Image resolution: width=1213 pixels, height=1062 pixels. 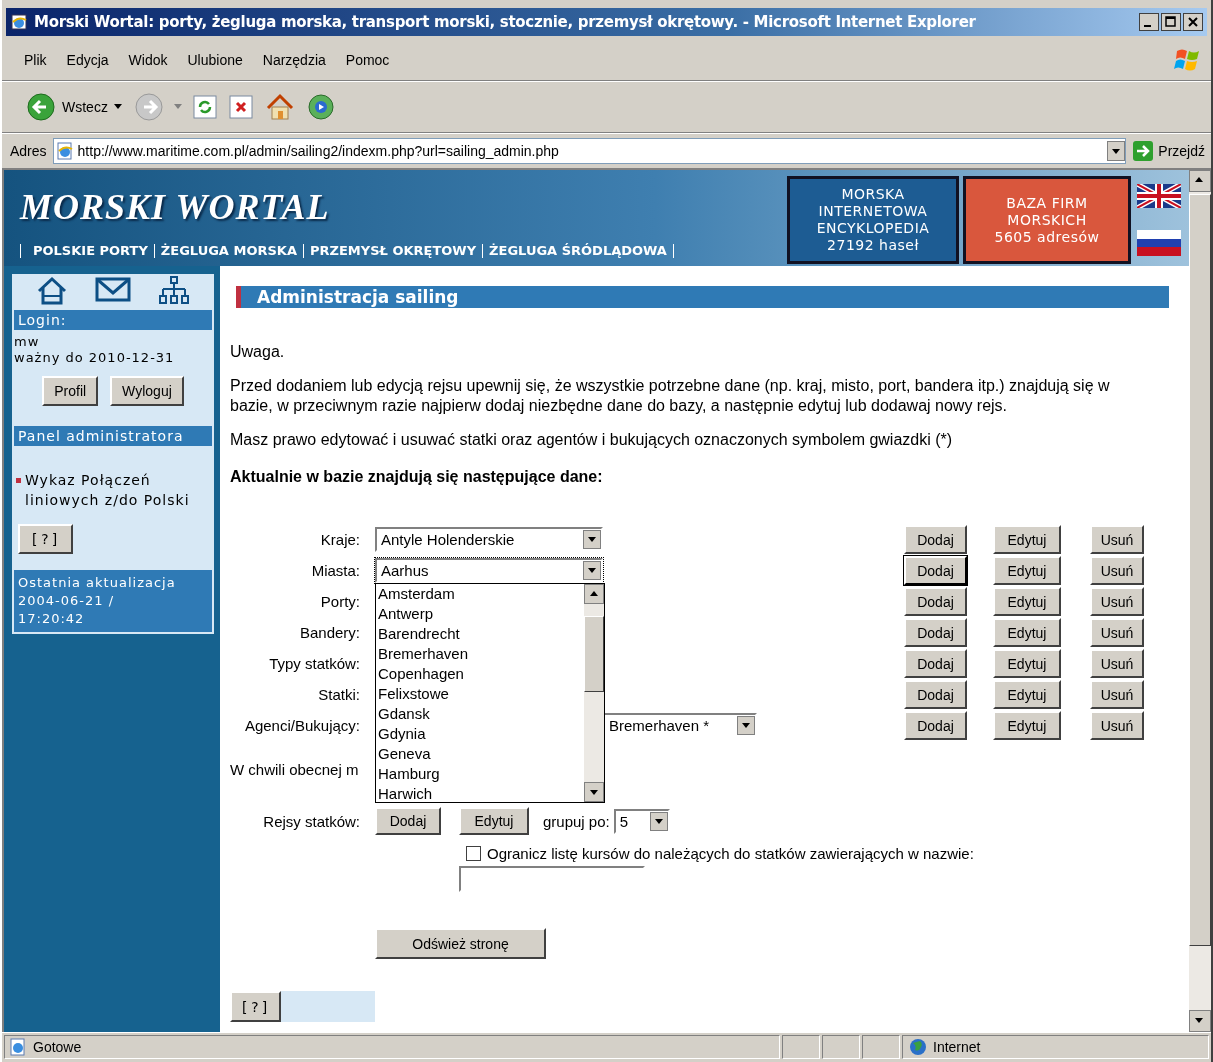 What do you see at coordinates (27, 342) in the screenshot?
I see `username: mw` at bounding box center [27, 342].